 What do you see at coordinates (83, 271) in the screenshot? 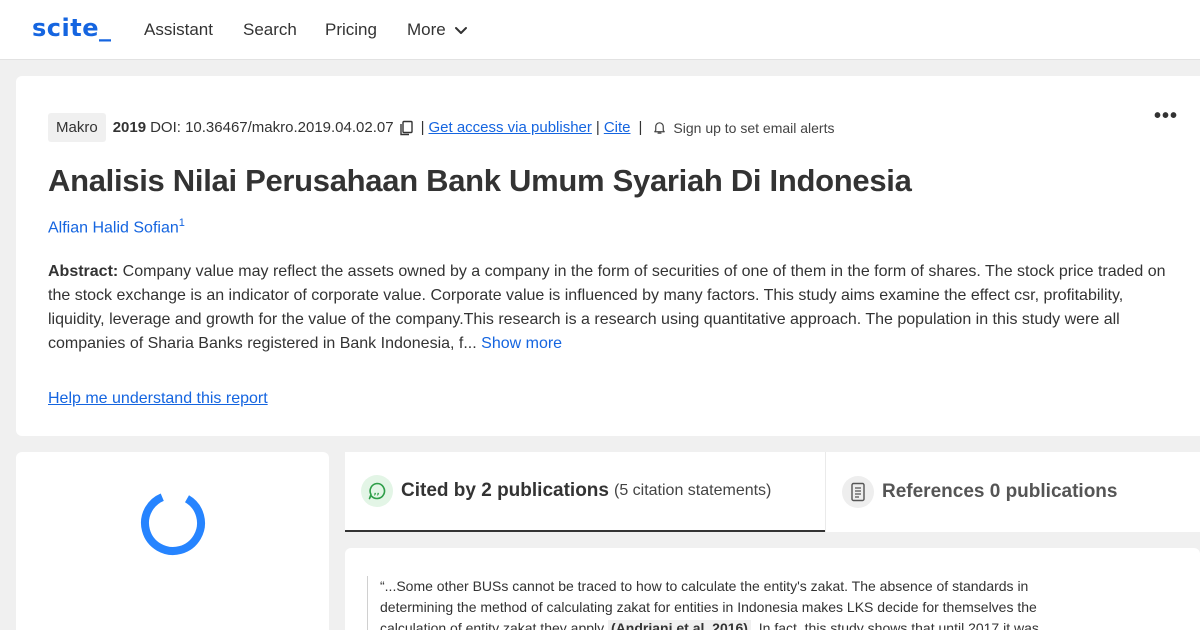
I see `abstract-label: Abstract:` at bounding box center [83, 271].